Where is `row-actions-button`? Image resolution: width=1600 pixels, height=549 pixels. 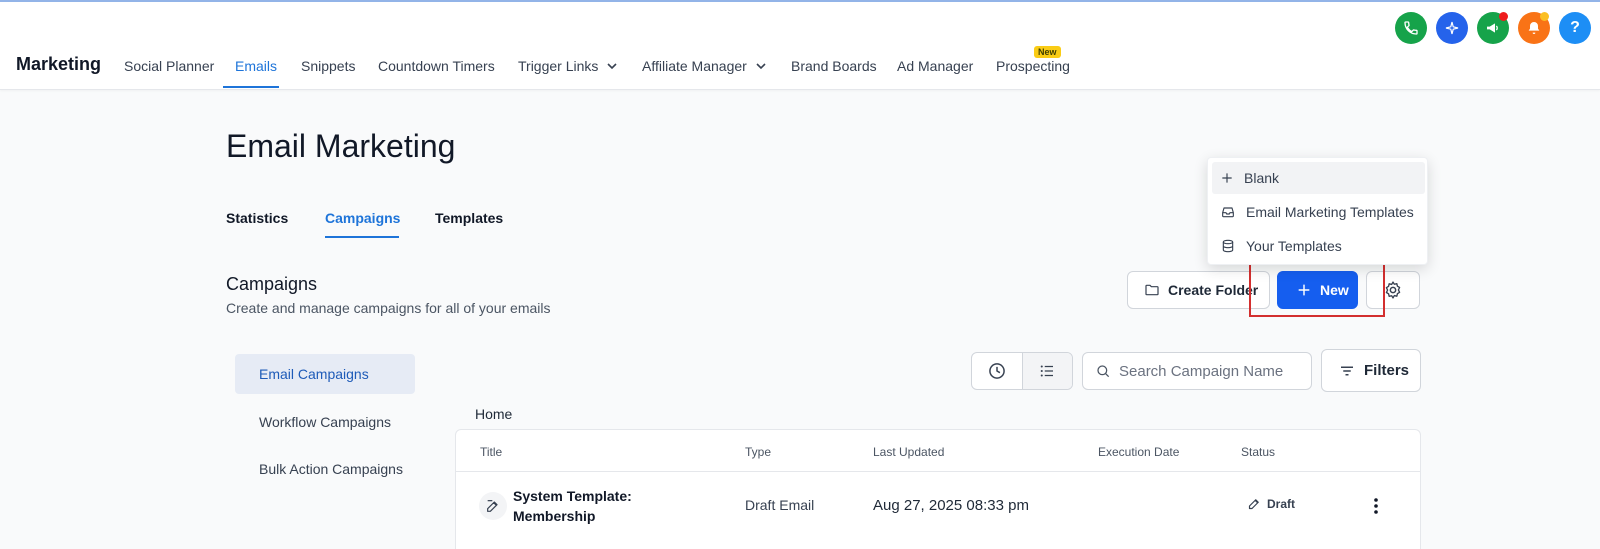 row-actions-button is located at coordinates (1376, 506).